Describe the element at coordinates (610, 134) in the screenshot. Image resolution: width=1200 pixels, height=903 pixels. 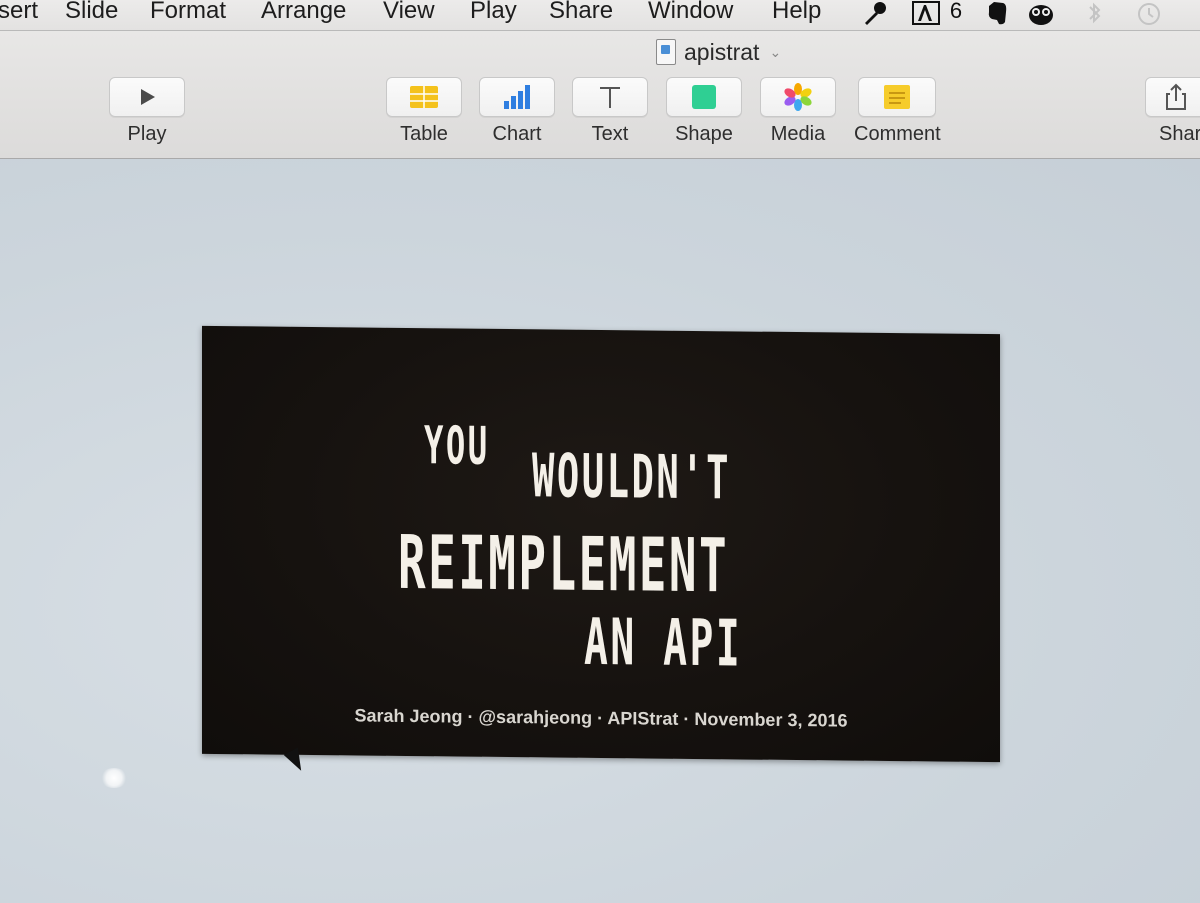
I see `text-label: Text` at that location.